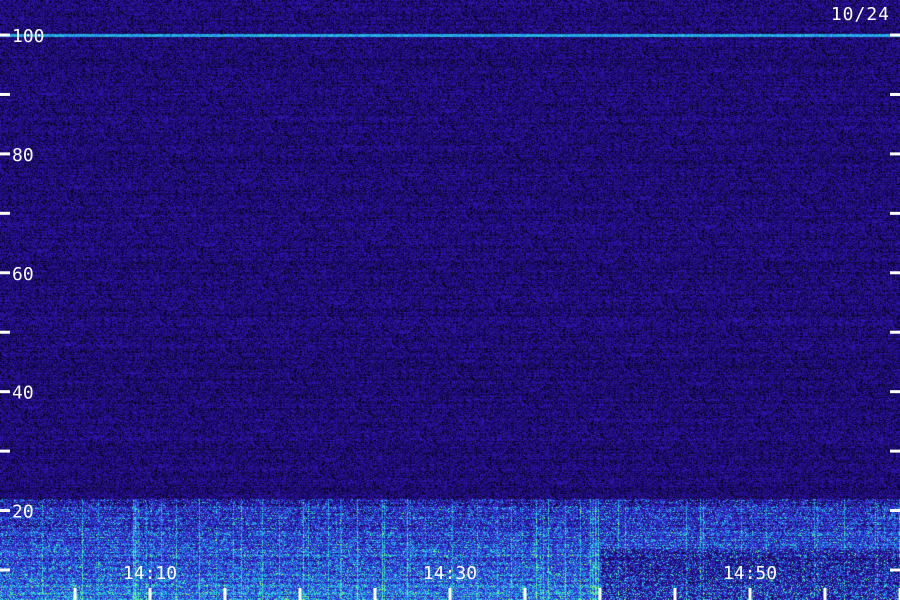 The width and height of the screenshot is (900, 600). What do you see at coordinates (450, 573) in the screenshot?
I see `x-tick-label: 14:30` at bounding box center [450, 573].